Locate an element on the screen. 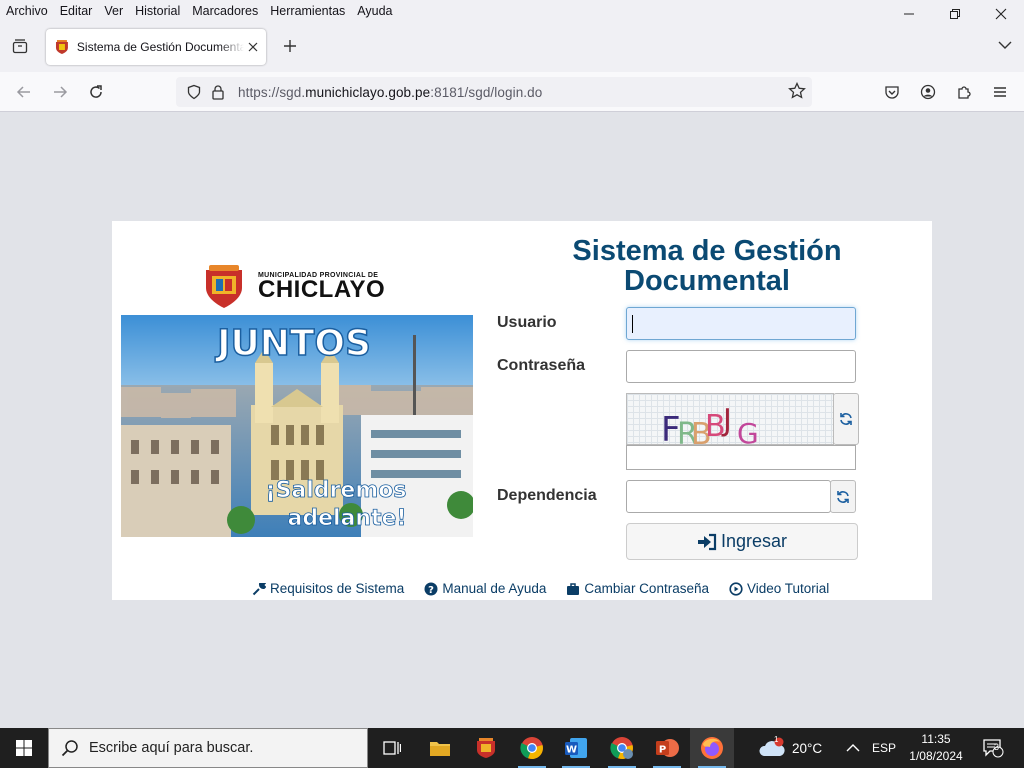 This screenshot has width=1024, height=768. change-password-link: Cambiar Contraseña is located at coordinates (637, 588).